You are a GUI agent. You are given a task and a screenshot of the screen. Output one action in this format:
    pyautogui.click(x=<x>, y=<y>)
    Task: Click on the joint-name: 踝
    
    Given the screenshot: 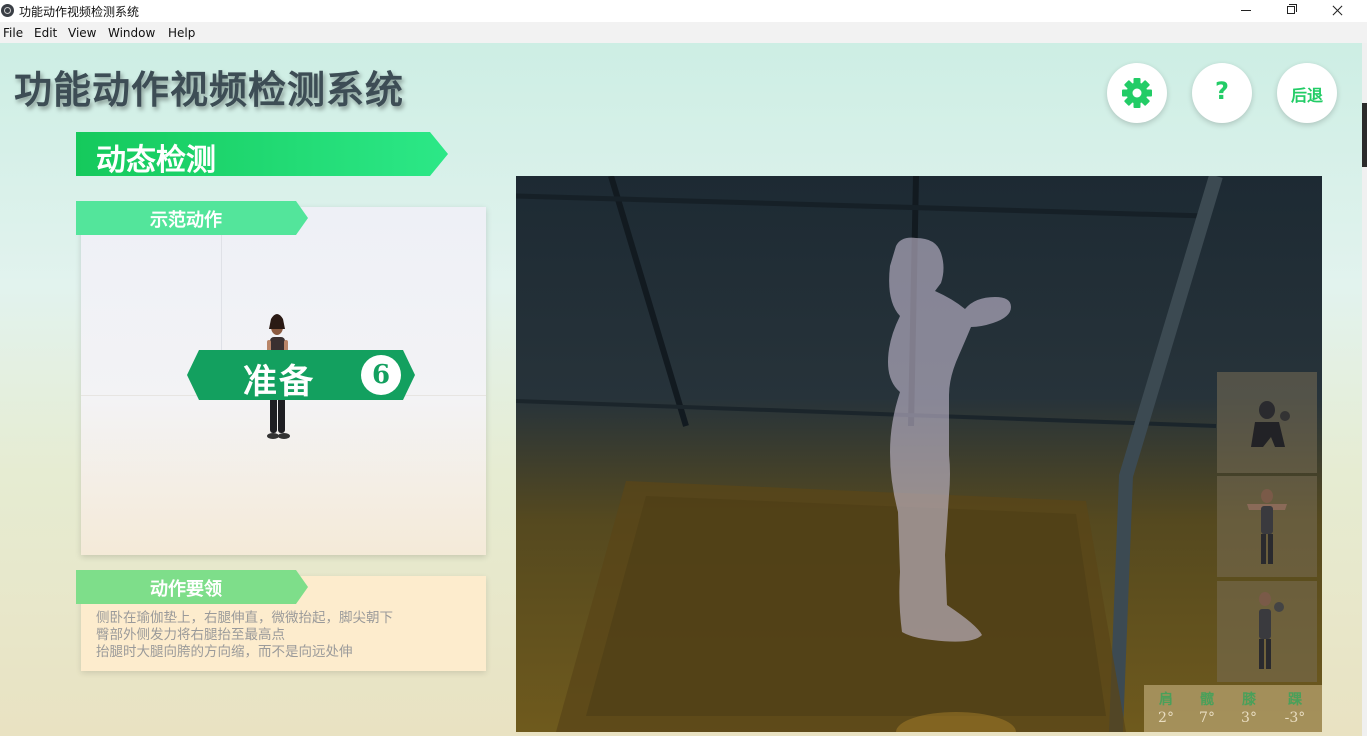 What is the action you would take?
    pyautogui.click(x=1295, y=700)
    